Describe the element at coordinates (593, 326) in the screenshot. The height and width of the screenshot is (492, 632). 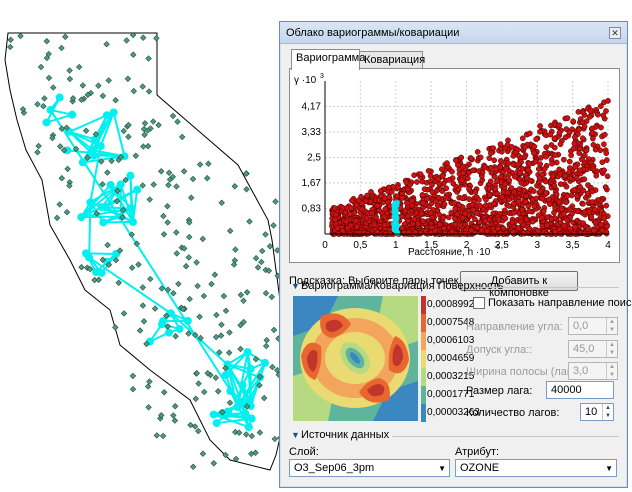
I see `angle-direction-spinner: 0,0 ▲ ▼` at that location.